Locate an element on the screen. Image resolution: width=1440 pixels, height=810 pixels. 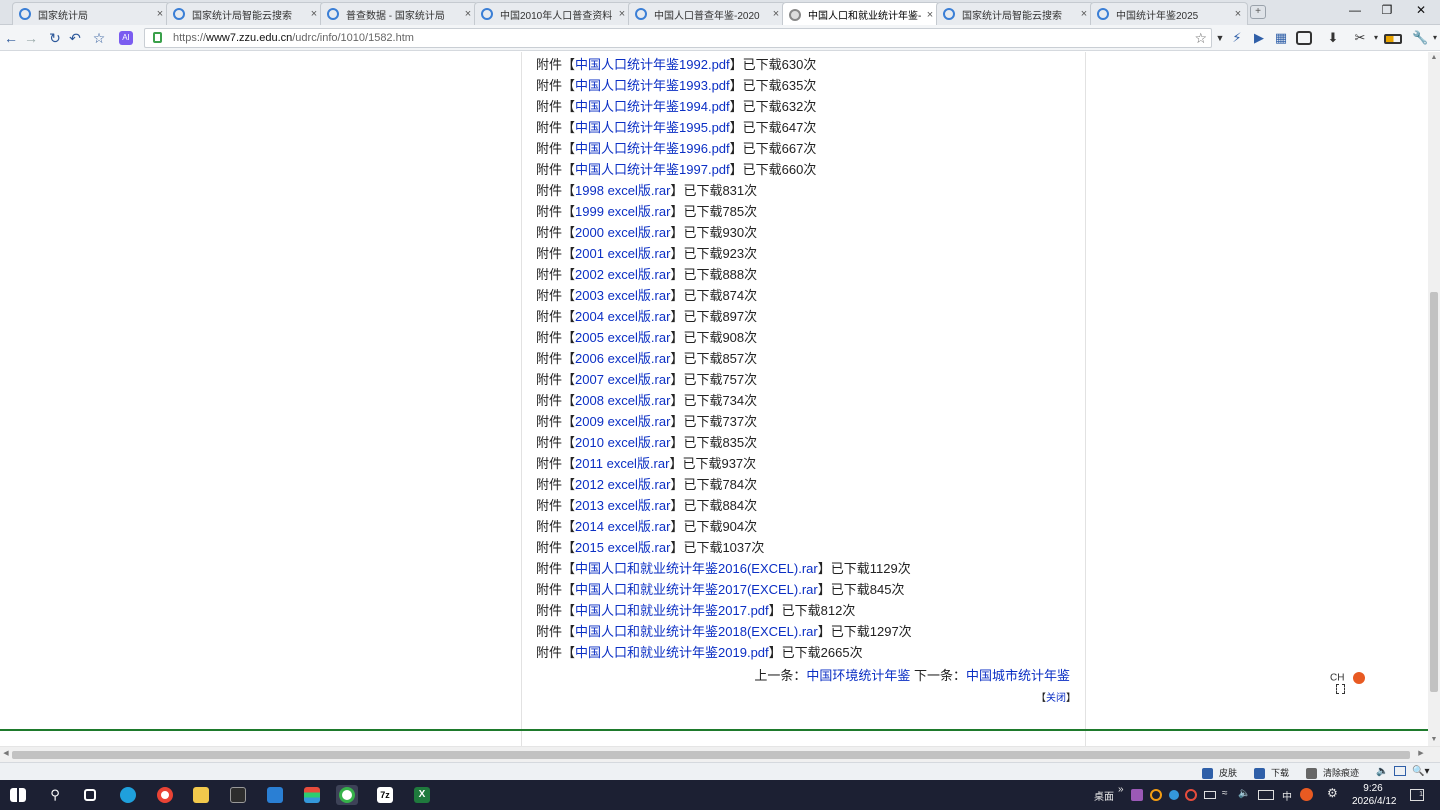
new-tab-button: + is located at coordinates (1258, 12).